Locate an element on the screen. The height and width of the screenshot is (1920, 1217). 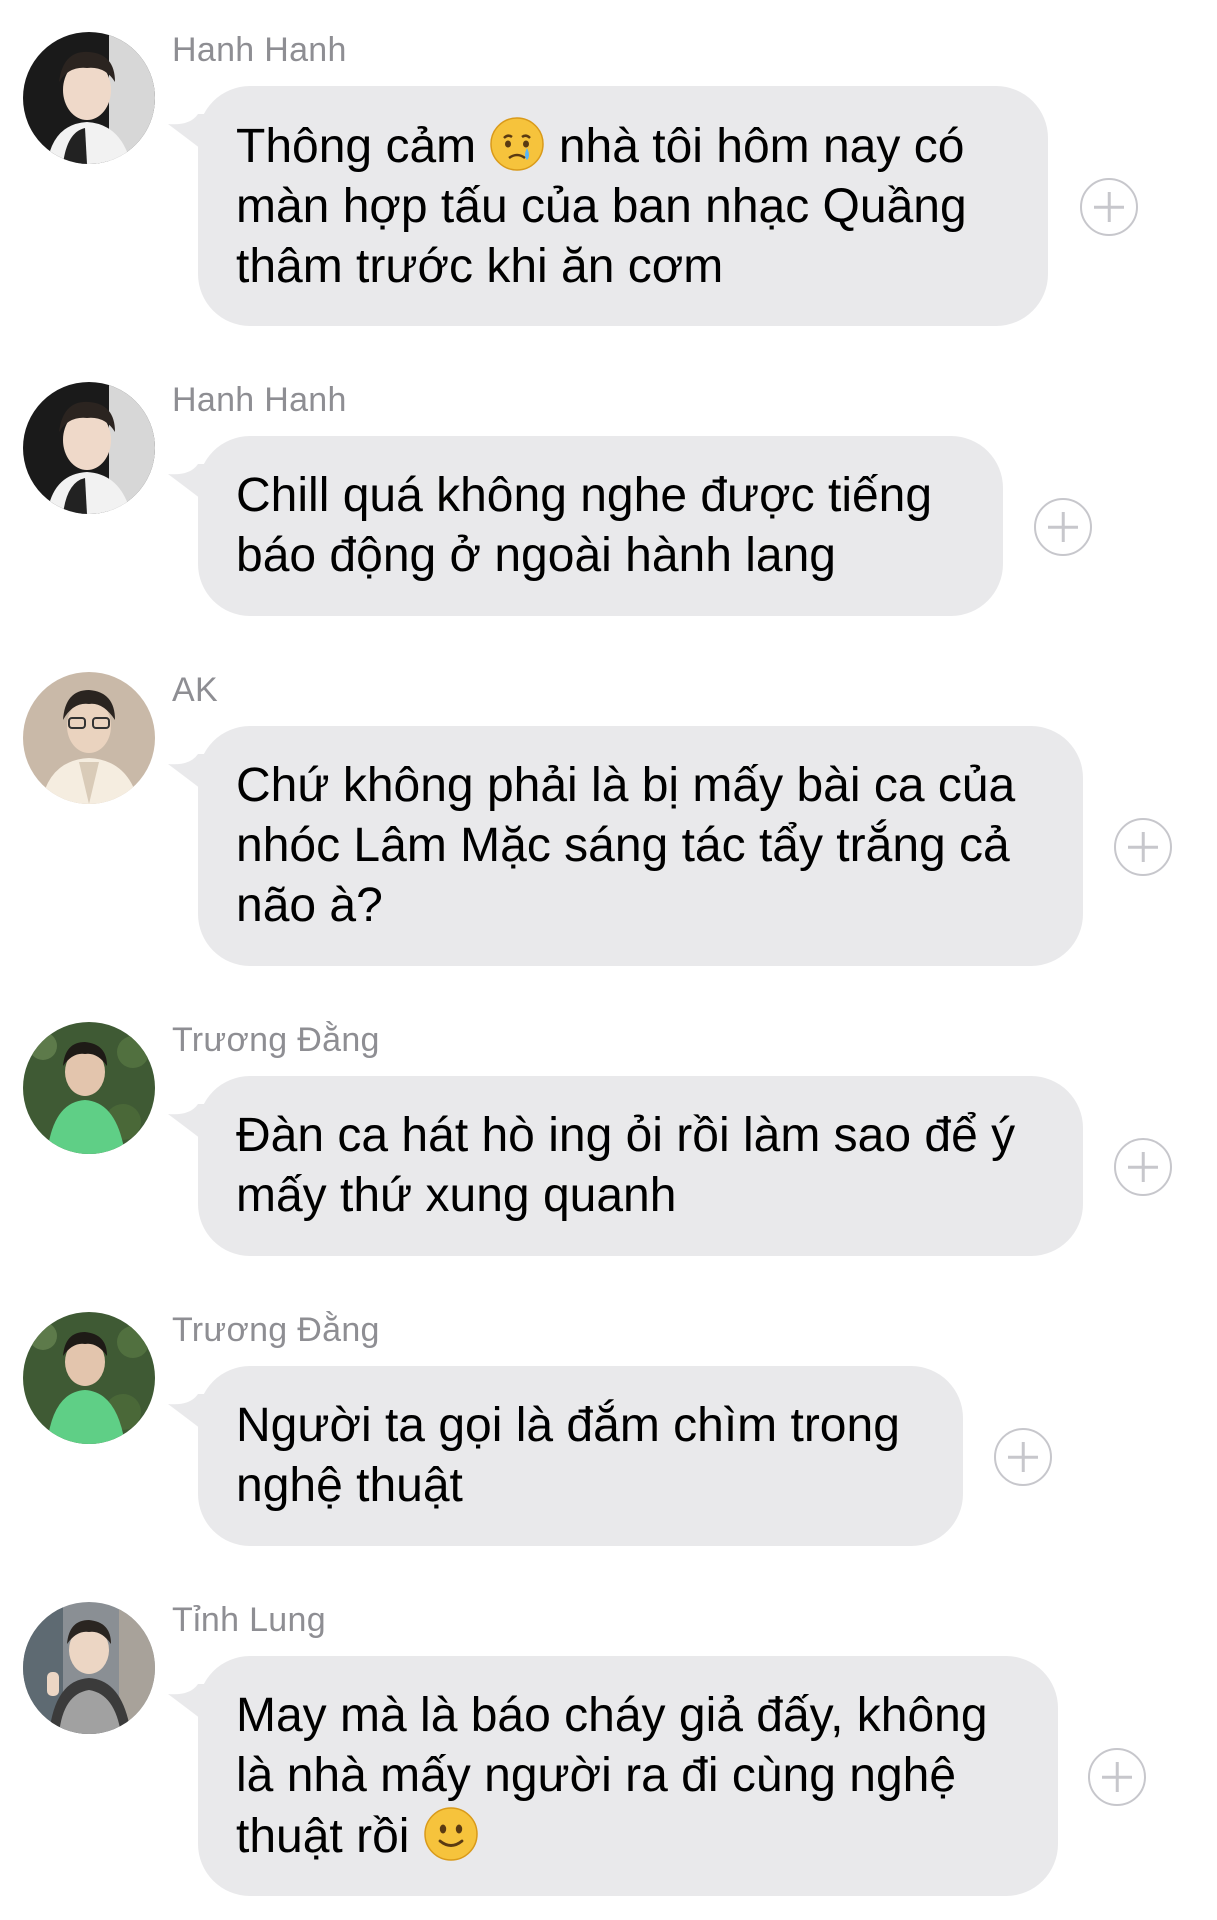
message-text: Chill quá không nghe được tiếng is located at coordinates (584, 495).